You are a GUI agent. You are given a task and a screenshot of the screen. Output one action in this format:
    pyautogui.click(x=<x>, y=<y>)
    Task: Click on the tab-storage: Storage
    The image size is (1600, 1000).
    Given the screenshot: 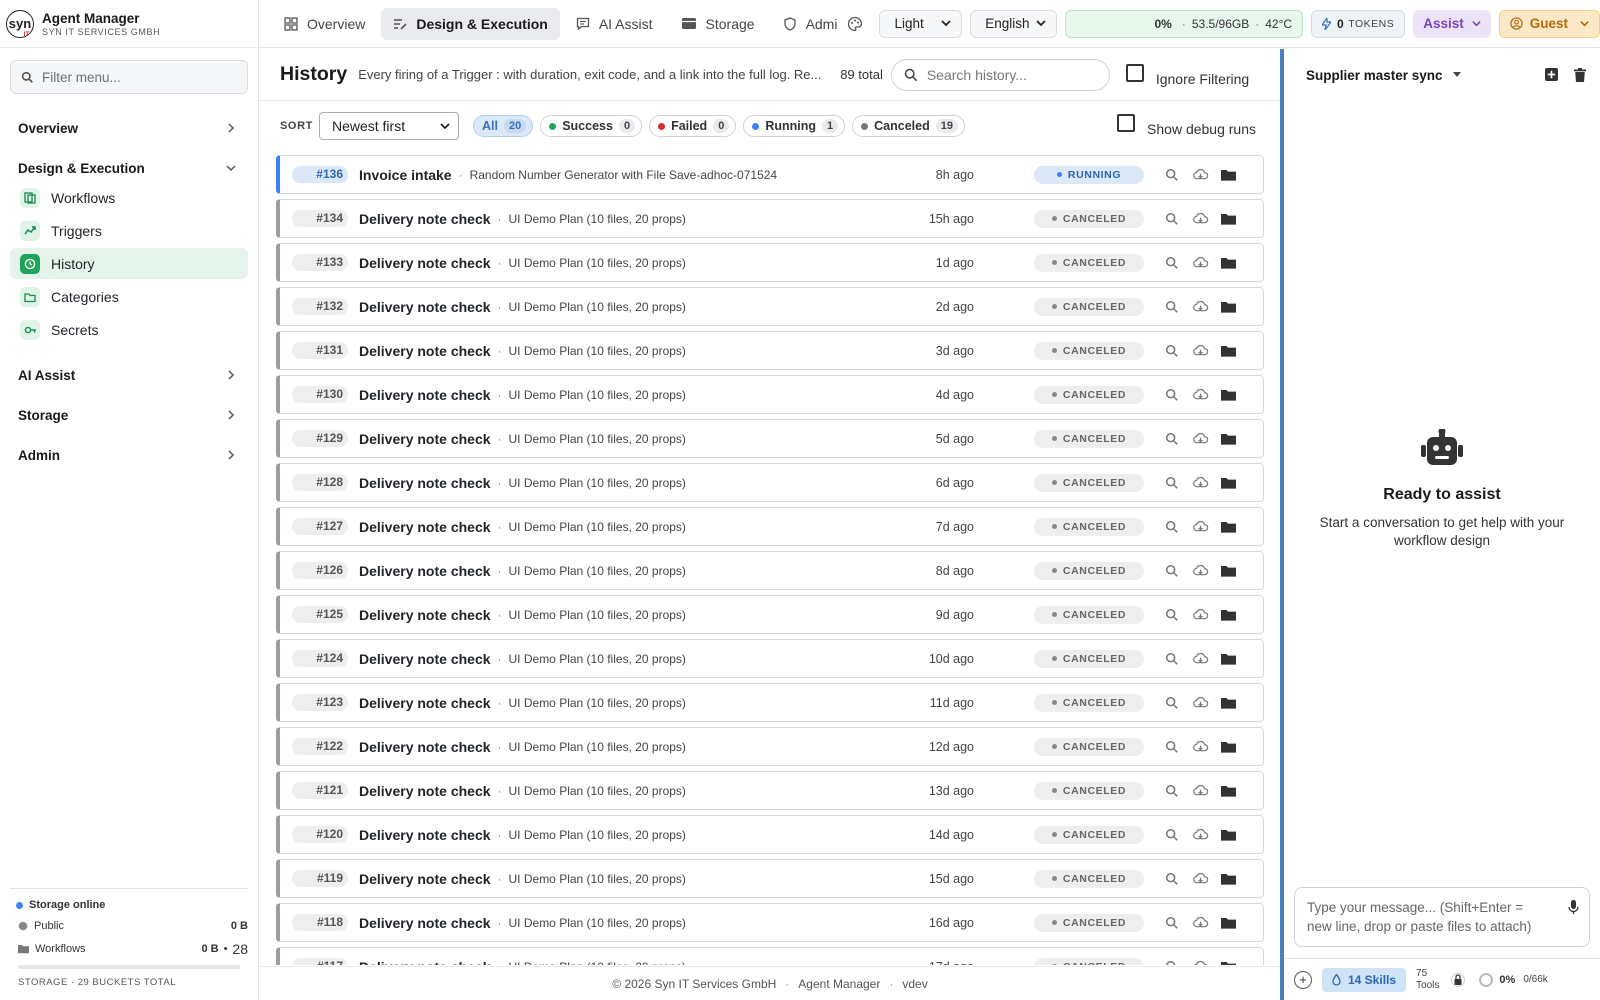 What is the action you would take?
    pyautogui.click(x=718, y=24)
    